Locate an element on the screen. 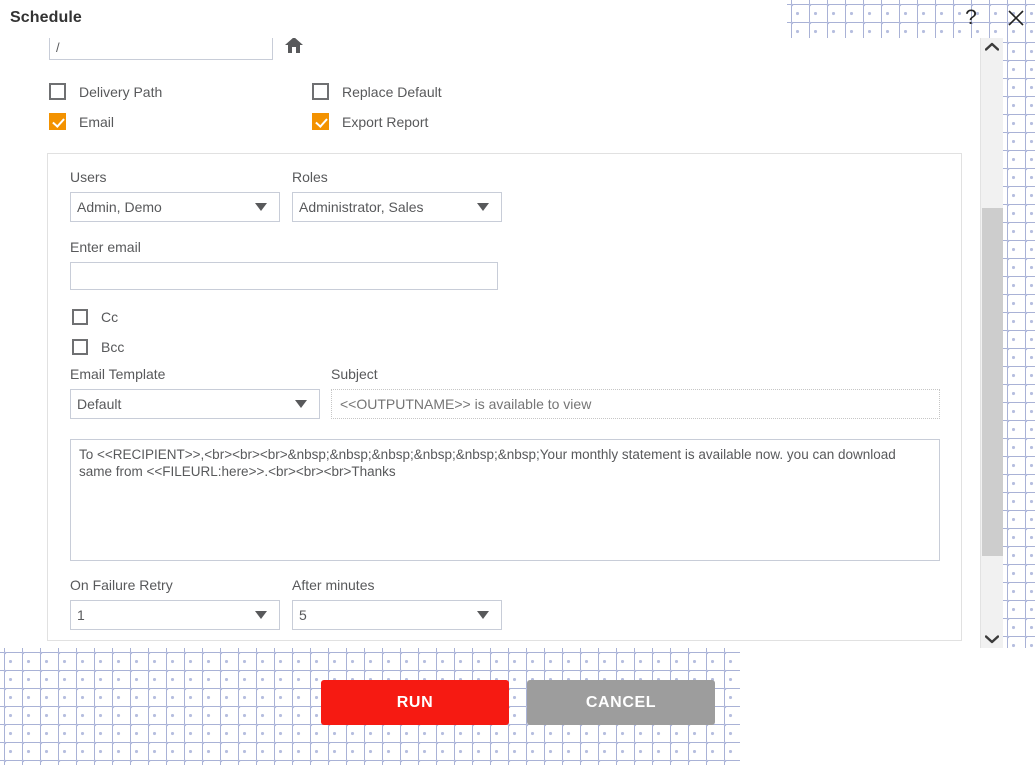 This screenshot has height=765, width=1035. after-minutes-select: 5 is located at coordinates (397, 615).